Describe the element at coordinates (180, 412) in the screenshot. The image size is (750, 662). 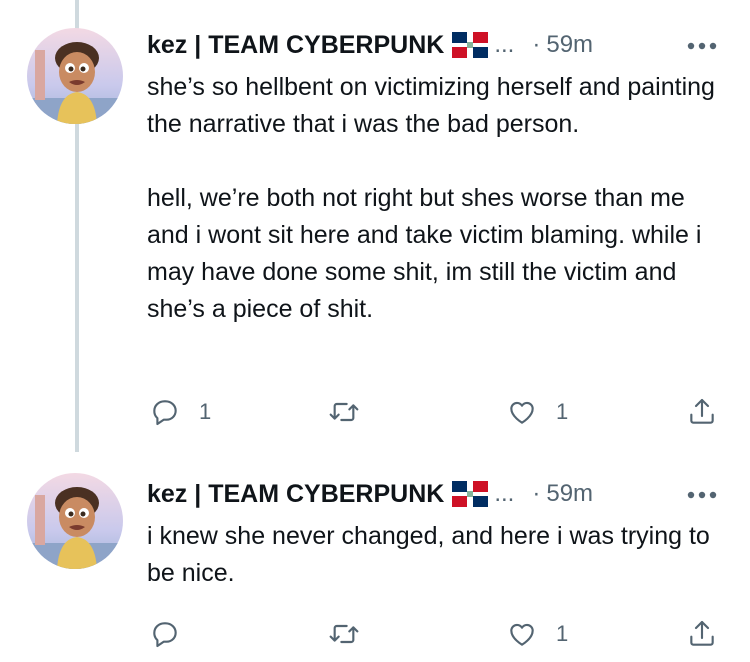
I see `reply-button: 1` at that location.